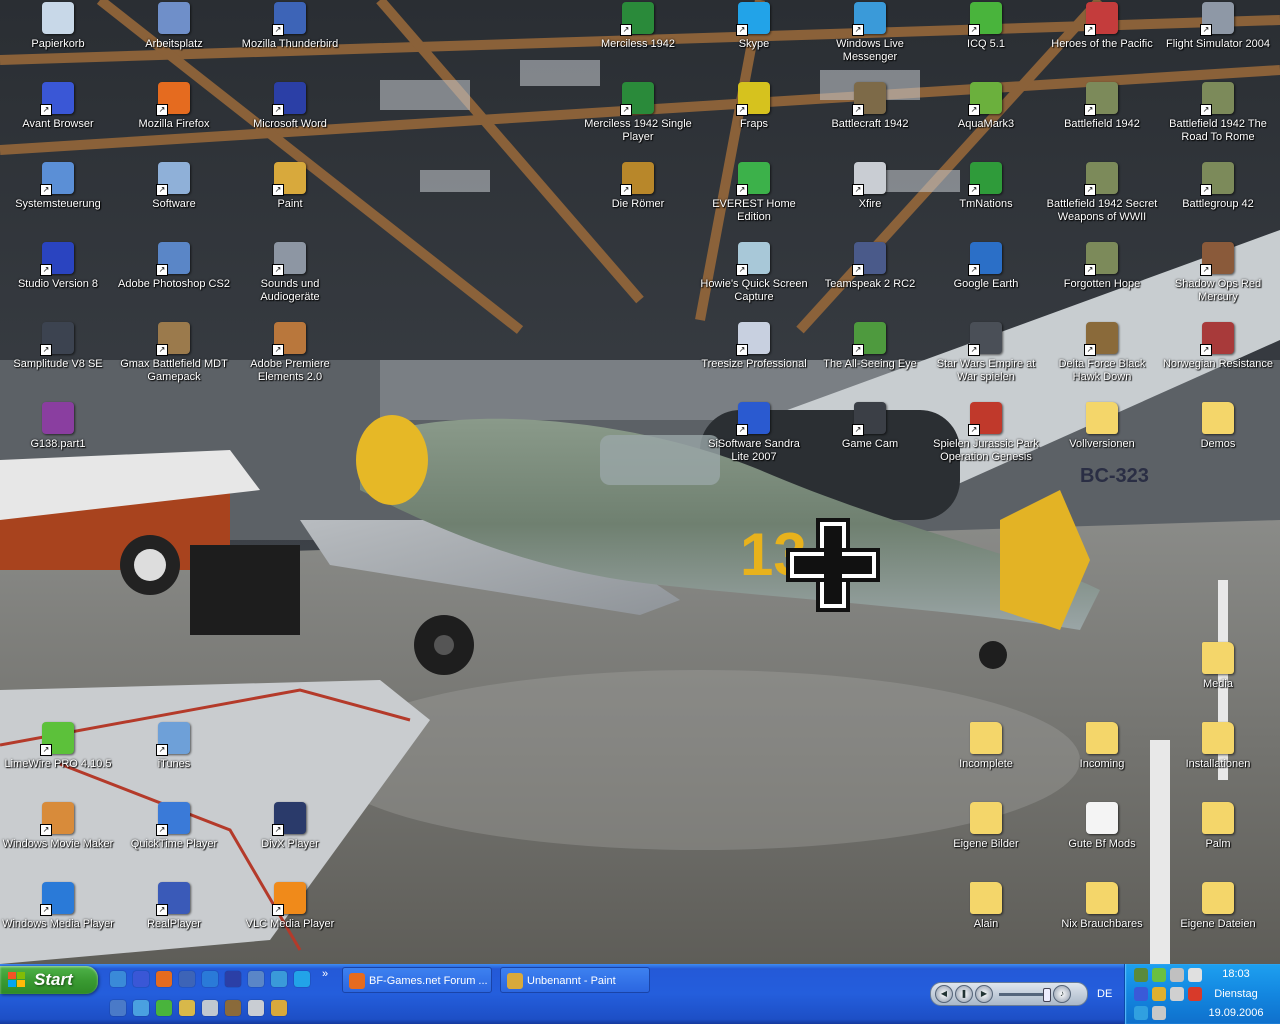 This screenshot has height=1024, width=1280. I want to click on desktop-icon: ↗ Heroes of the Pacific, so click(1102, 25).